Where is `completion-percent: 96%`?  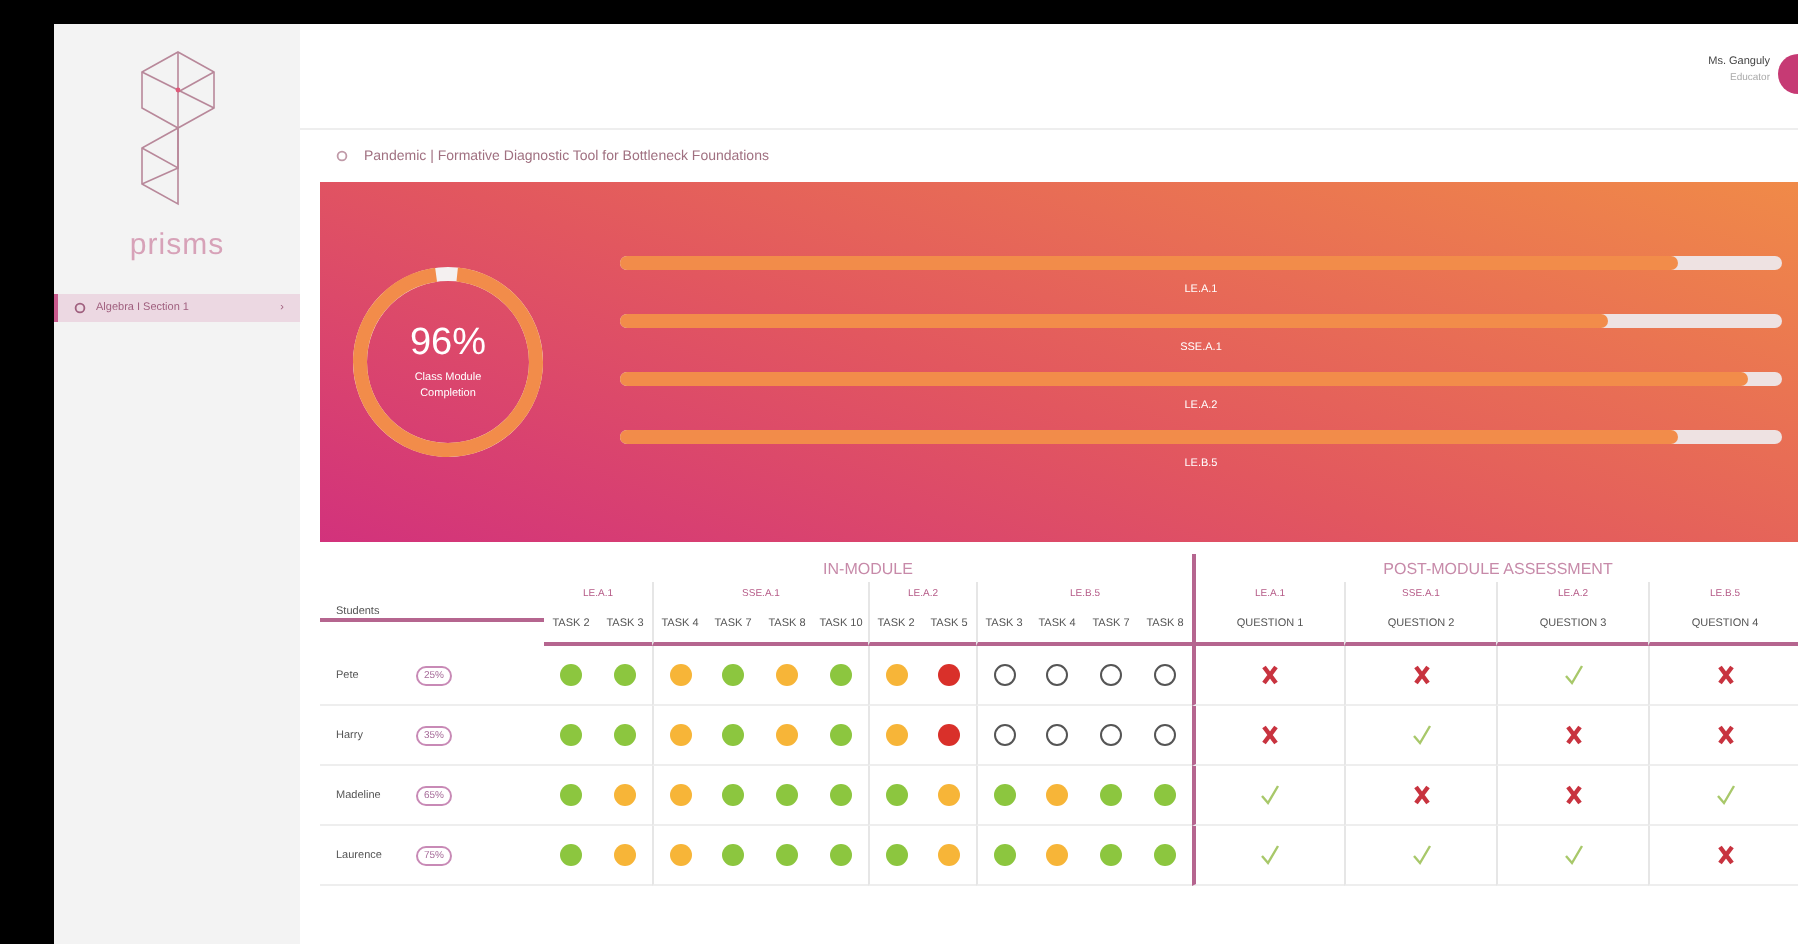
completion-percent: 96% is located at coordinates (448, 343).